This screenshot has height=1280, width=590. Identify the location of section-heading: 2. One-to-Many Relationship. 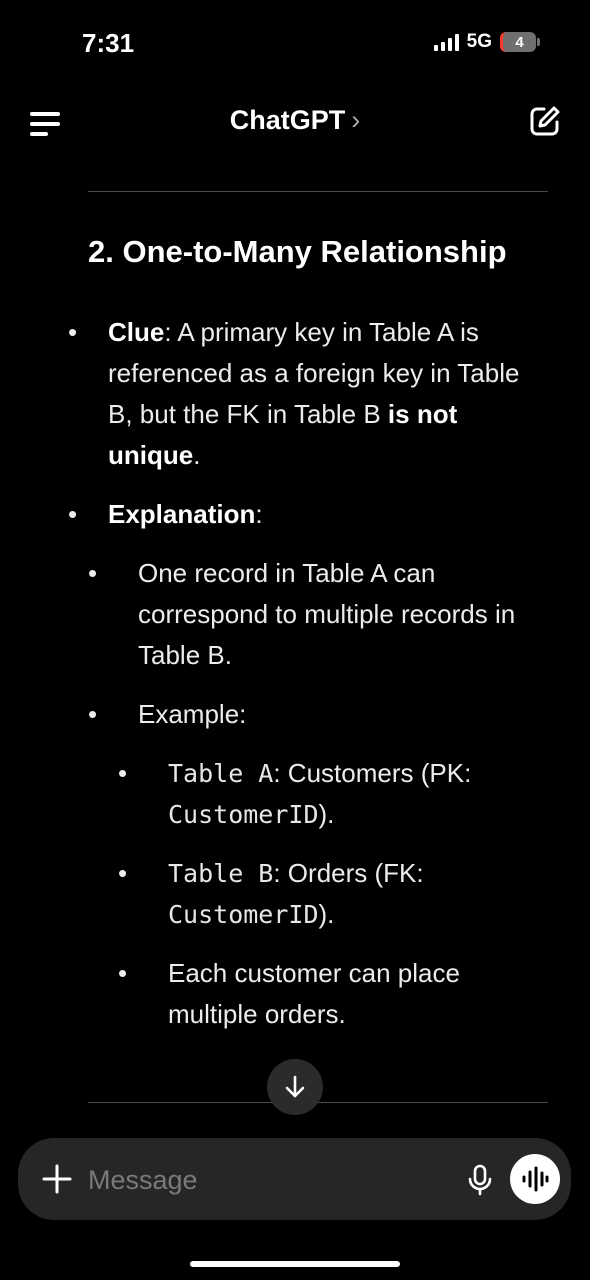
(297, 251).